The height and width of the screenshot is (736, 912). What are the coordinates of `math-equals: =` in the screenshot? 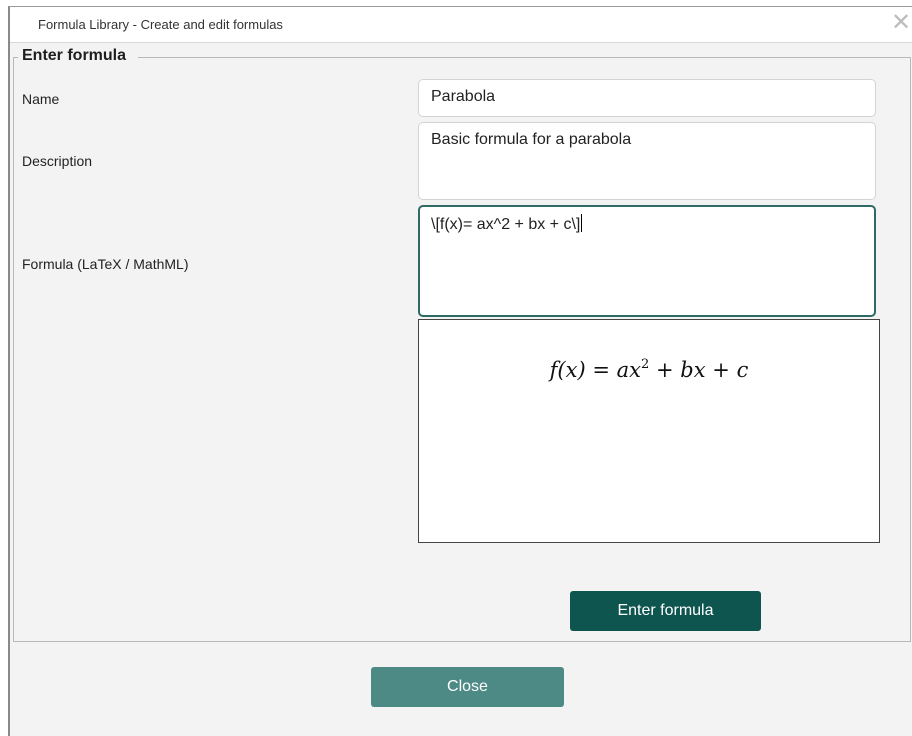 It's located at (601, 370).